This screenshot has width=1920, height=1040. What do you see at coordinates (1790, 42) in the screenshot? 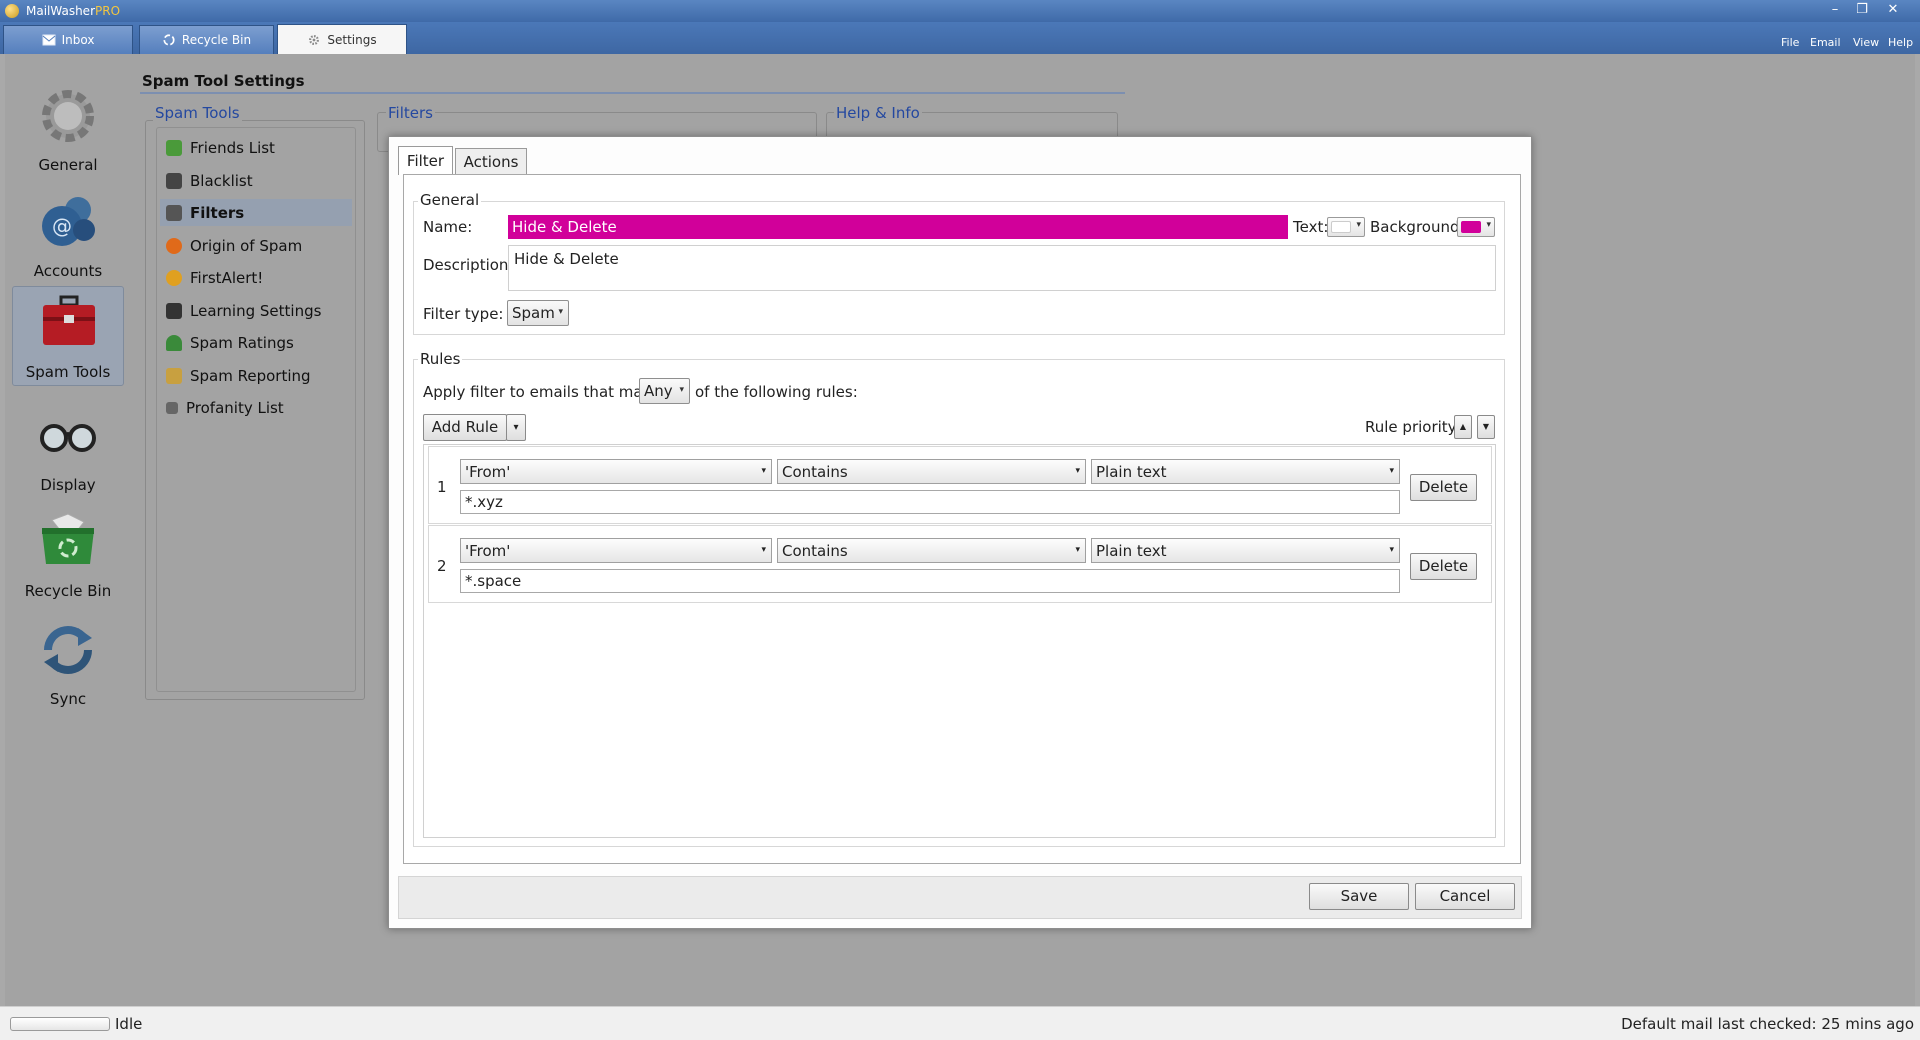
I see `menu-file: File` at bounding box center [1790, 42].